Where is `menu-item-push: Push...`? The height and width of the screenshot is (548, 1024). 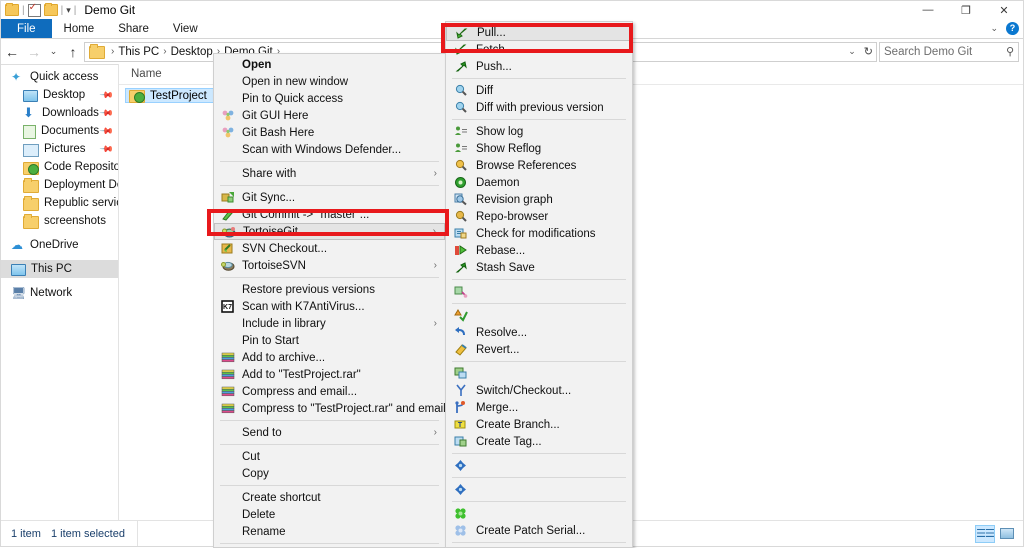 menu-item-push: Push... is located at coordinates (539, 66).